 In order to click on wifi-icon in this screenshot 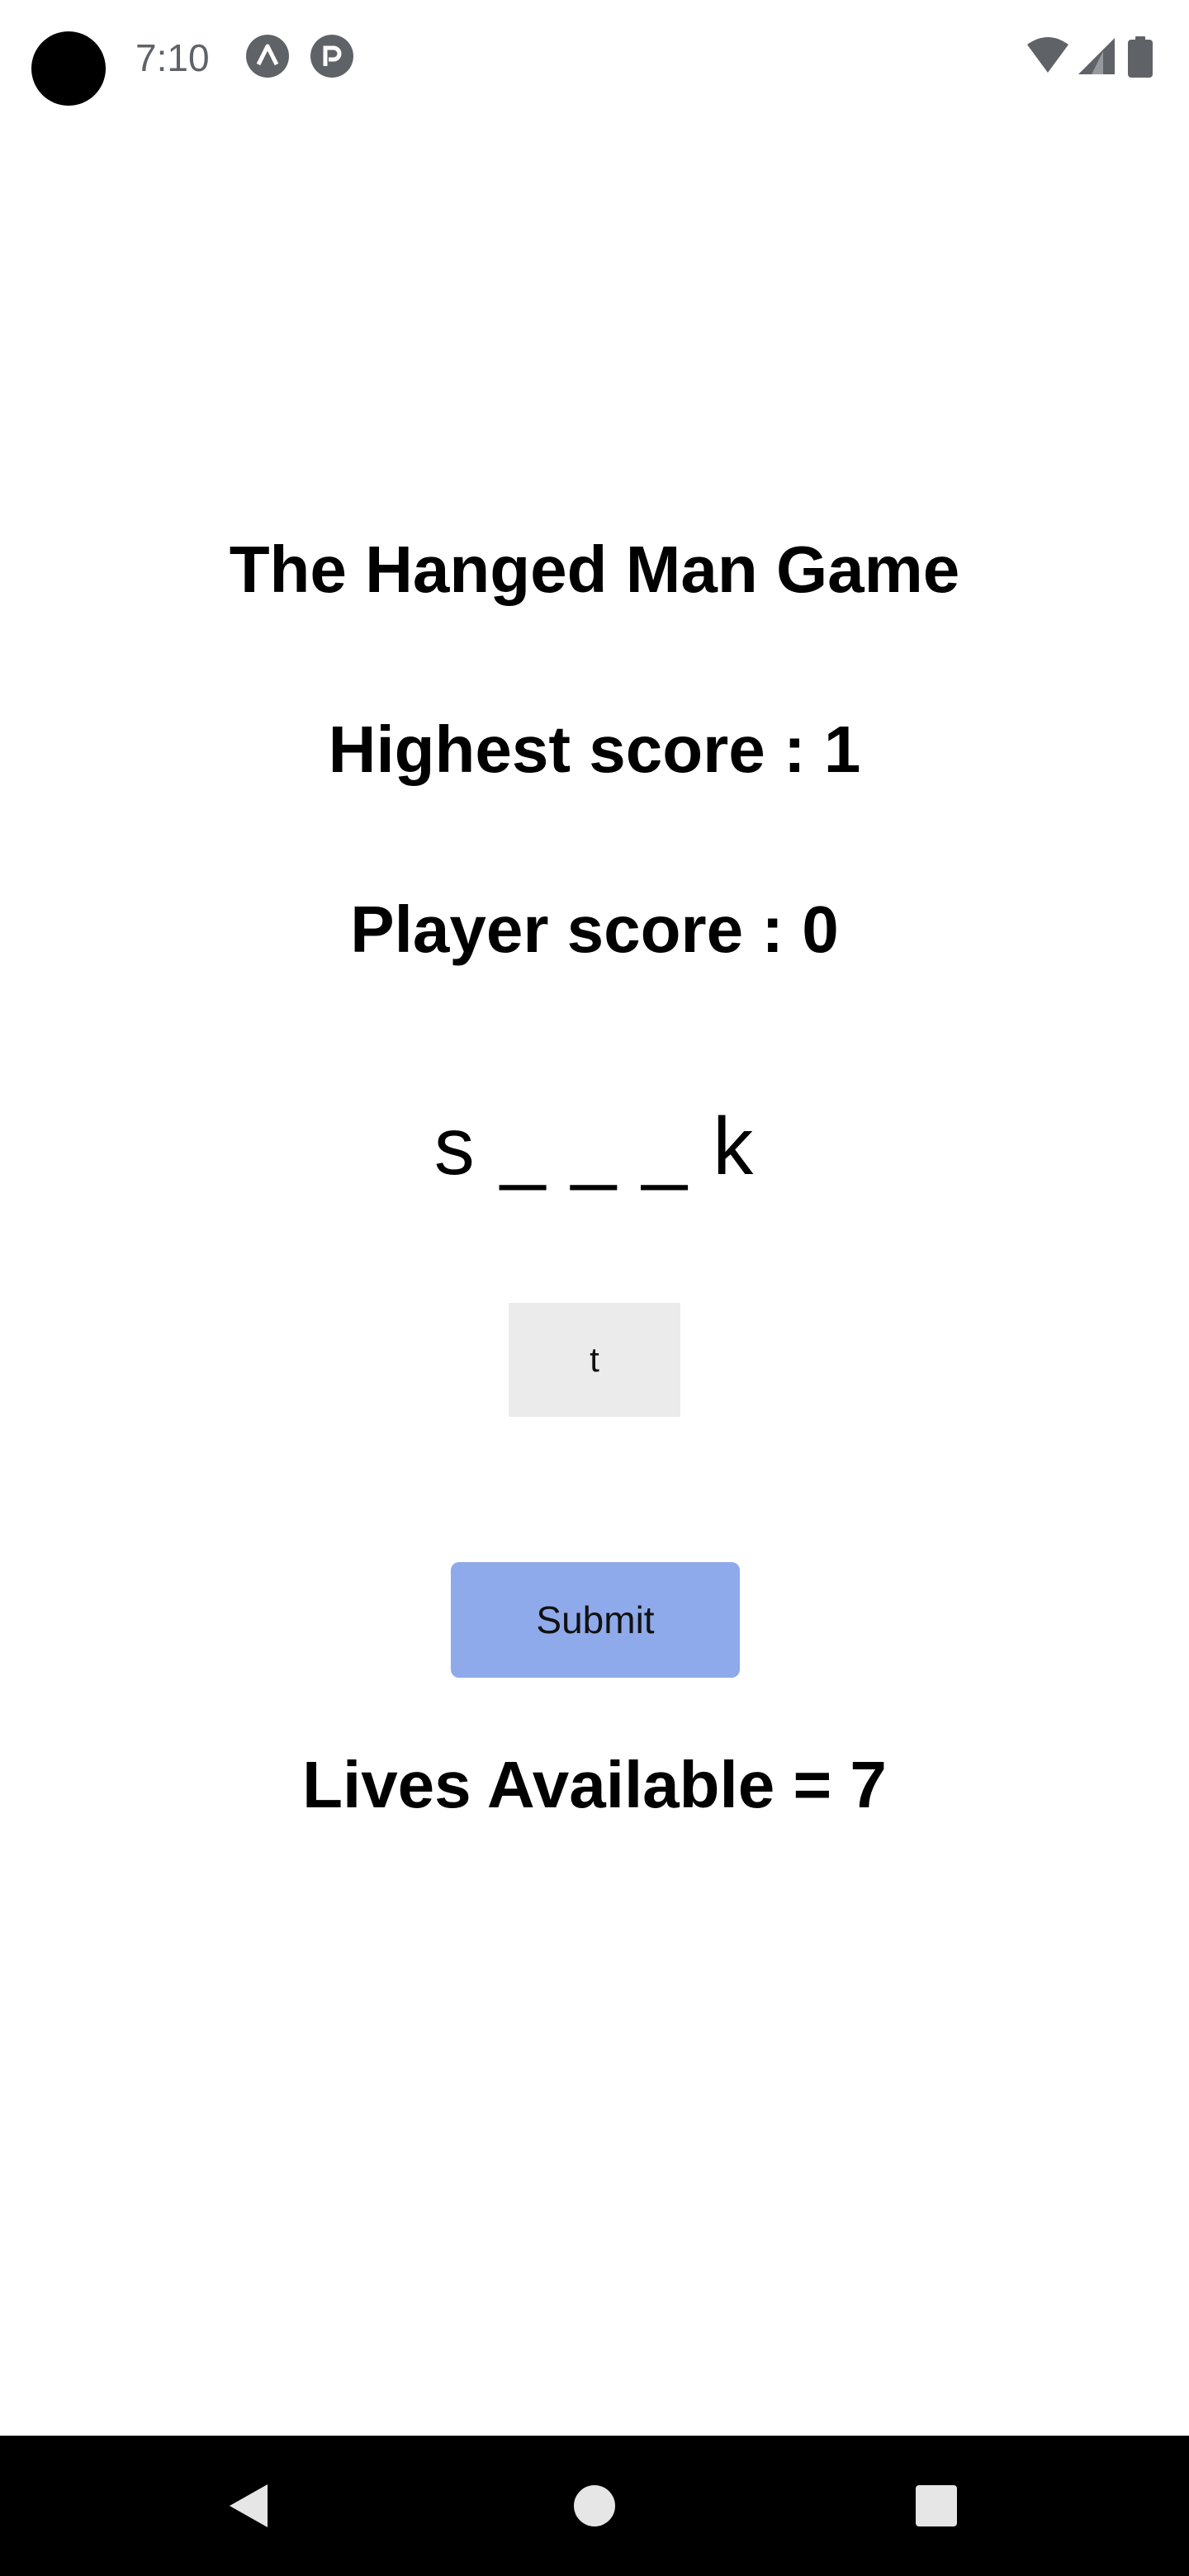, I will do `click(1047, 55)`.